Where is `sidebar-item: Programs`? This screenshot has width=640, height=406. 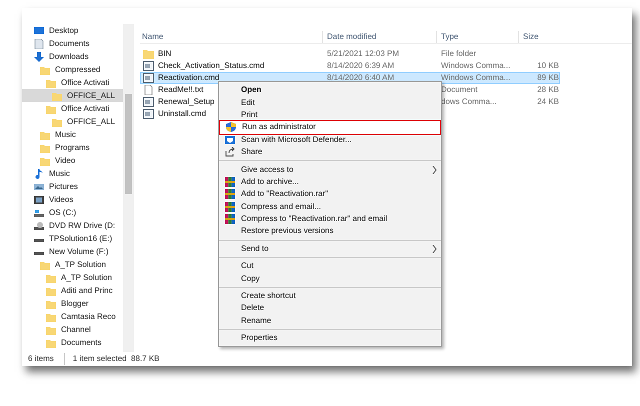 sidebar-item: Programs is located at coordinates (72, 147).